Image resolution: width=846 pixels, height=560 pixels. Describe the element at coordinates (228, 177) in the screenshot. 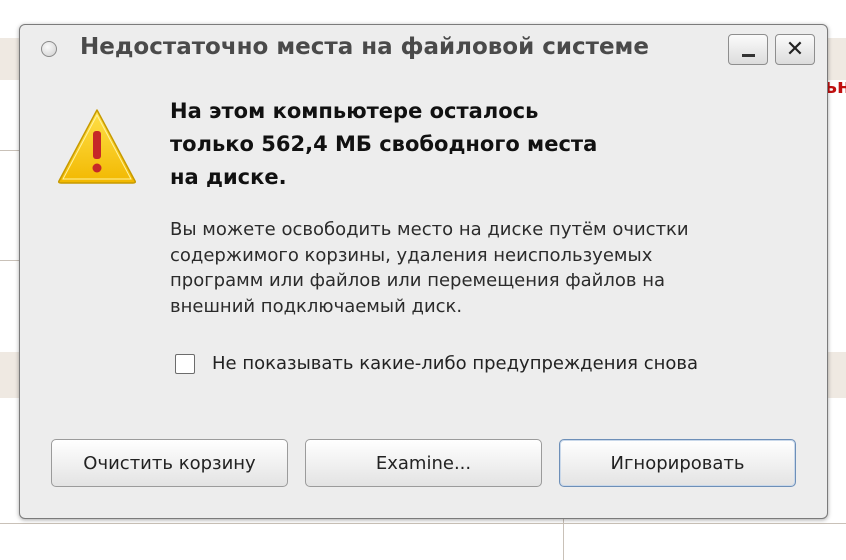

I see `headline-line: на диске.` at that location.